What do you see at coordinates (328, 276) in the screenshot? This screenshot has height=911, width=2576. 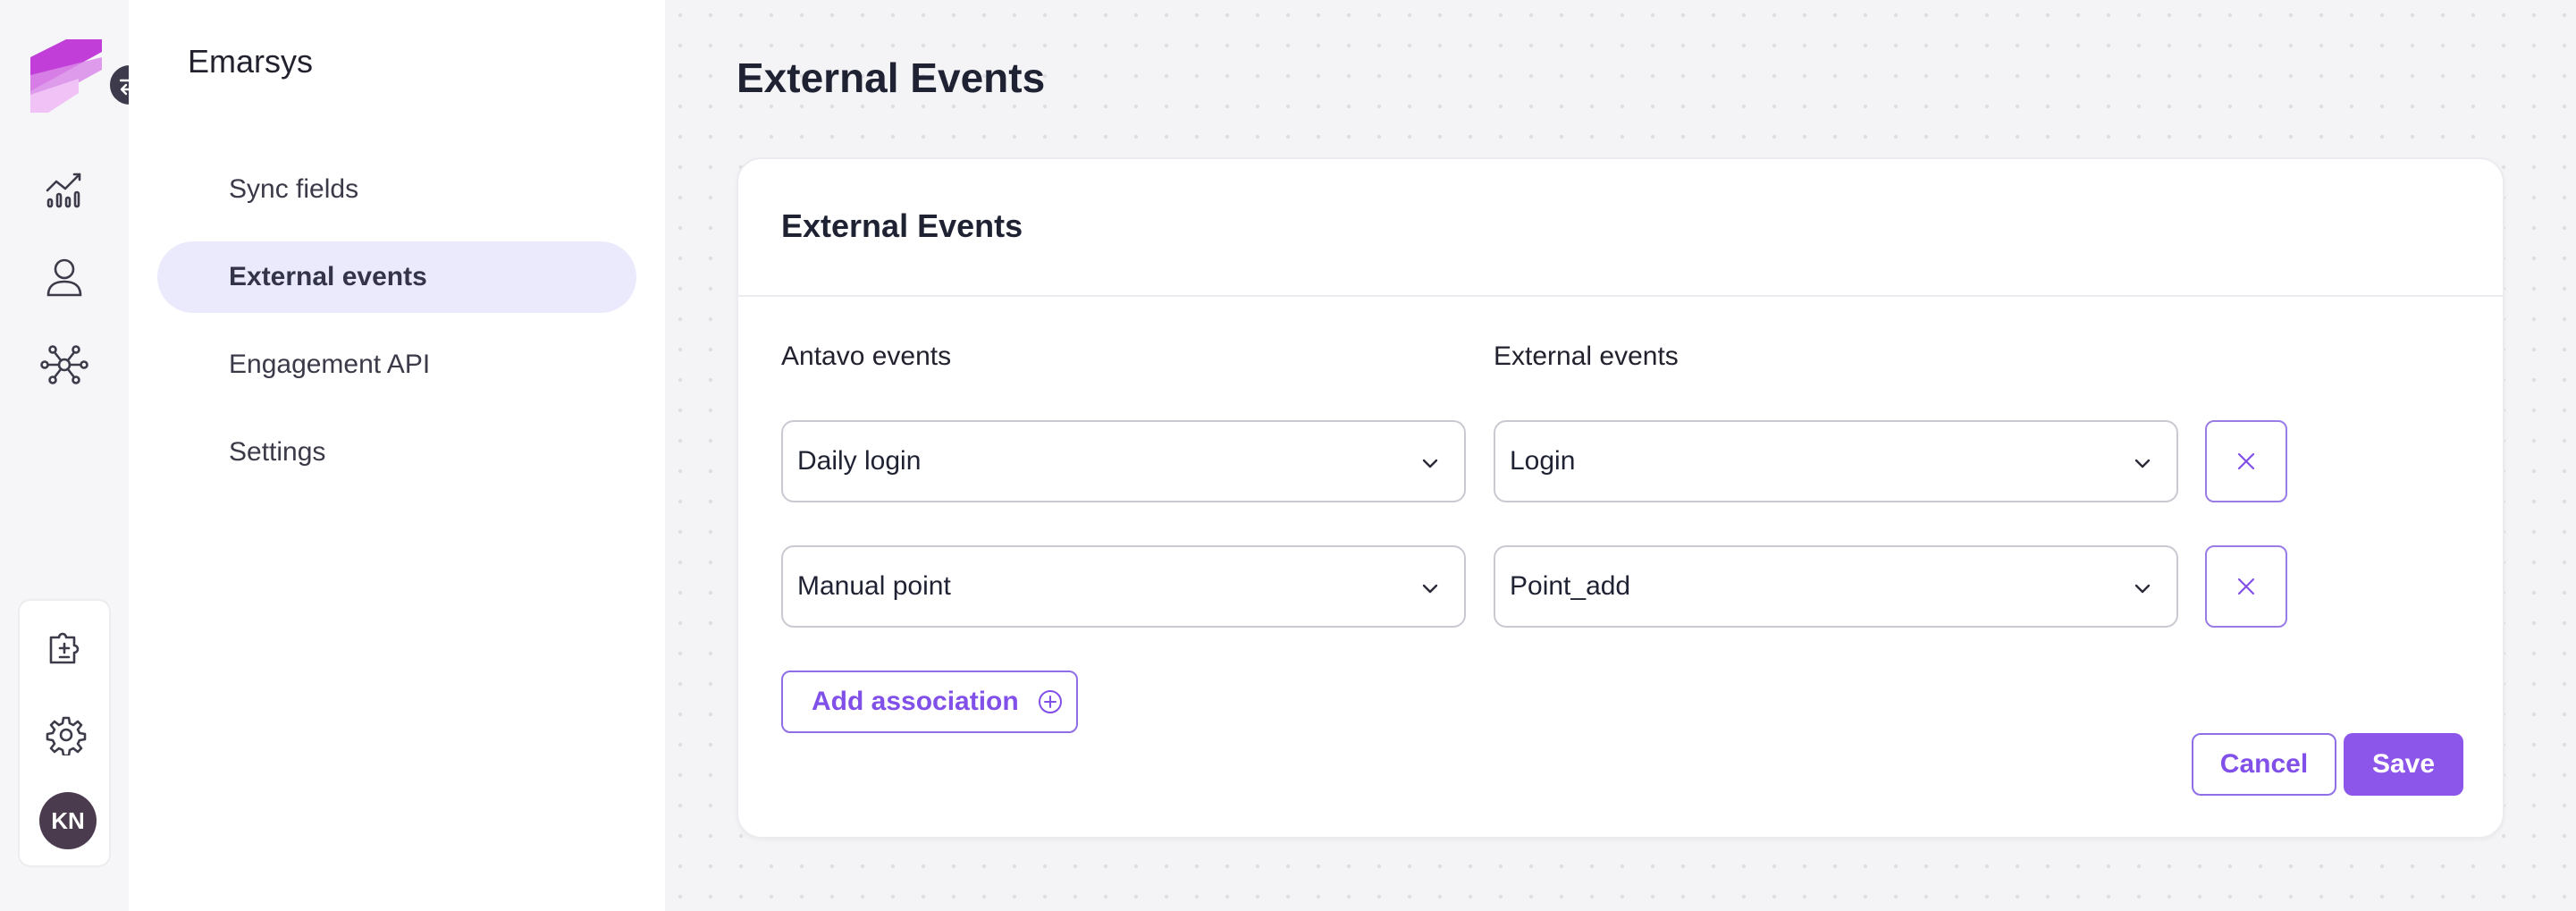 I see `sidebar-item-label: External events` at bounding box center [328, 276].